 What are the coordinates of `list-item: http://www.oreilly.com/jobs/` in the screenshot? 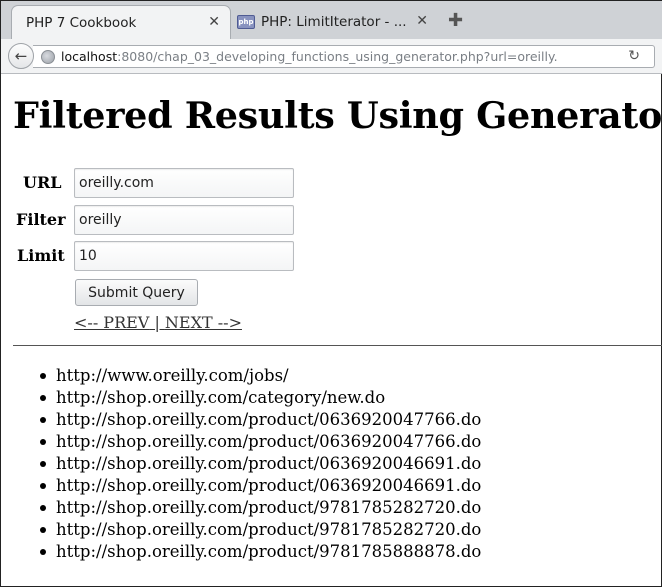 It's located at (260, 376).